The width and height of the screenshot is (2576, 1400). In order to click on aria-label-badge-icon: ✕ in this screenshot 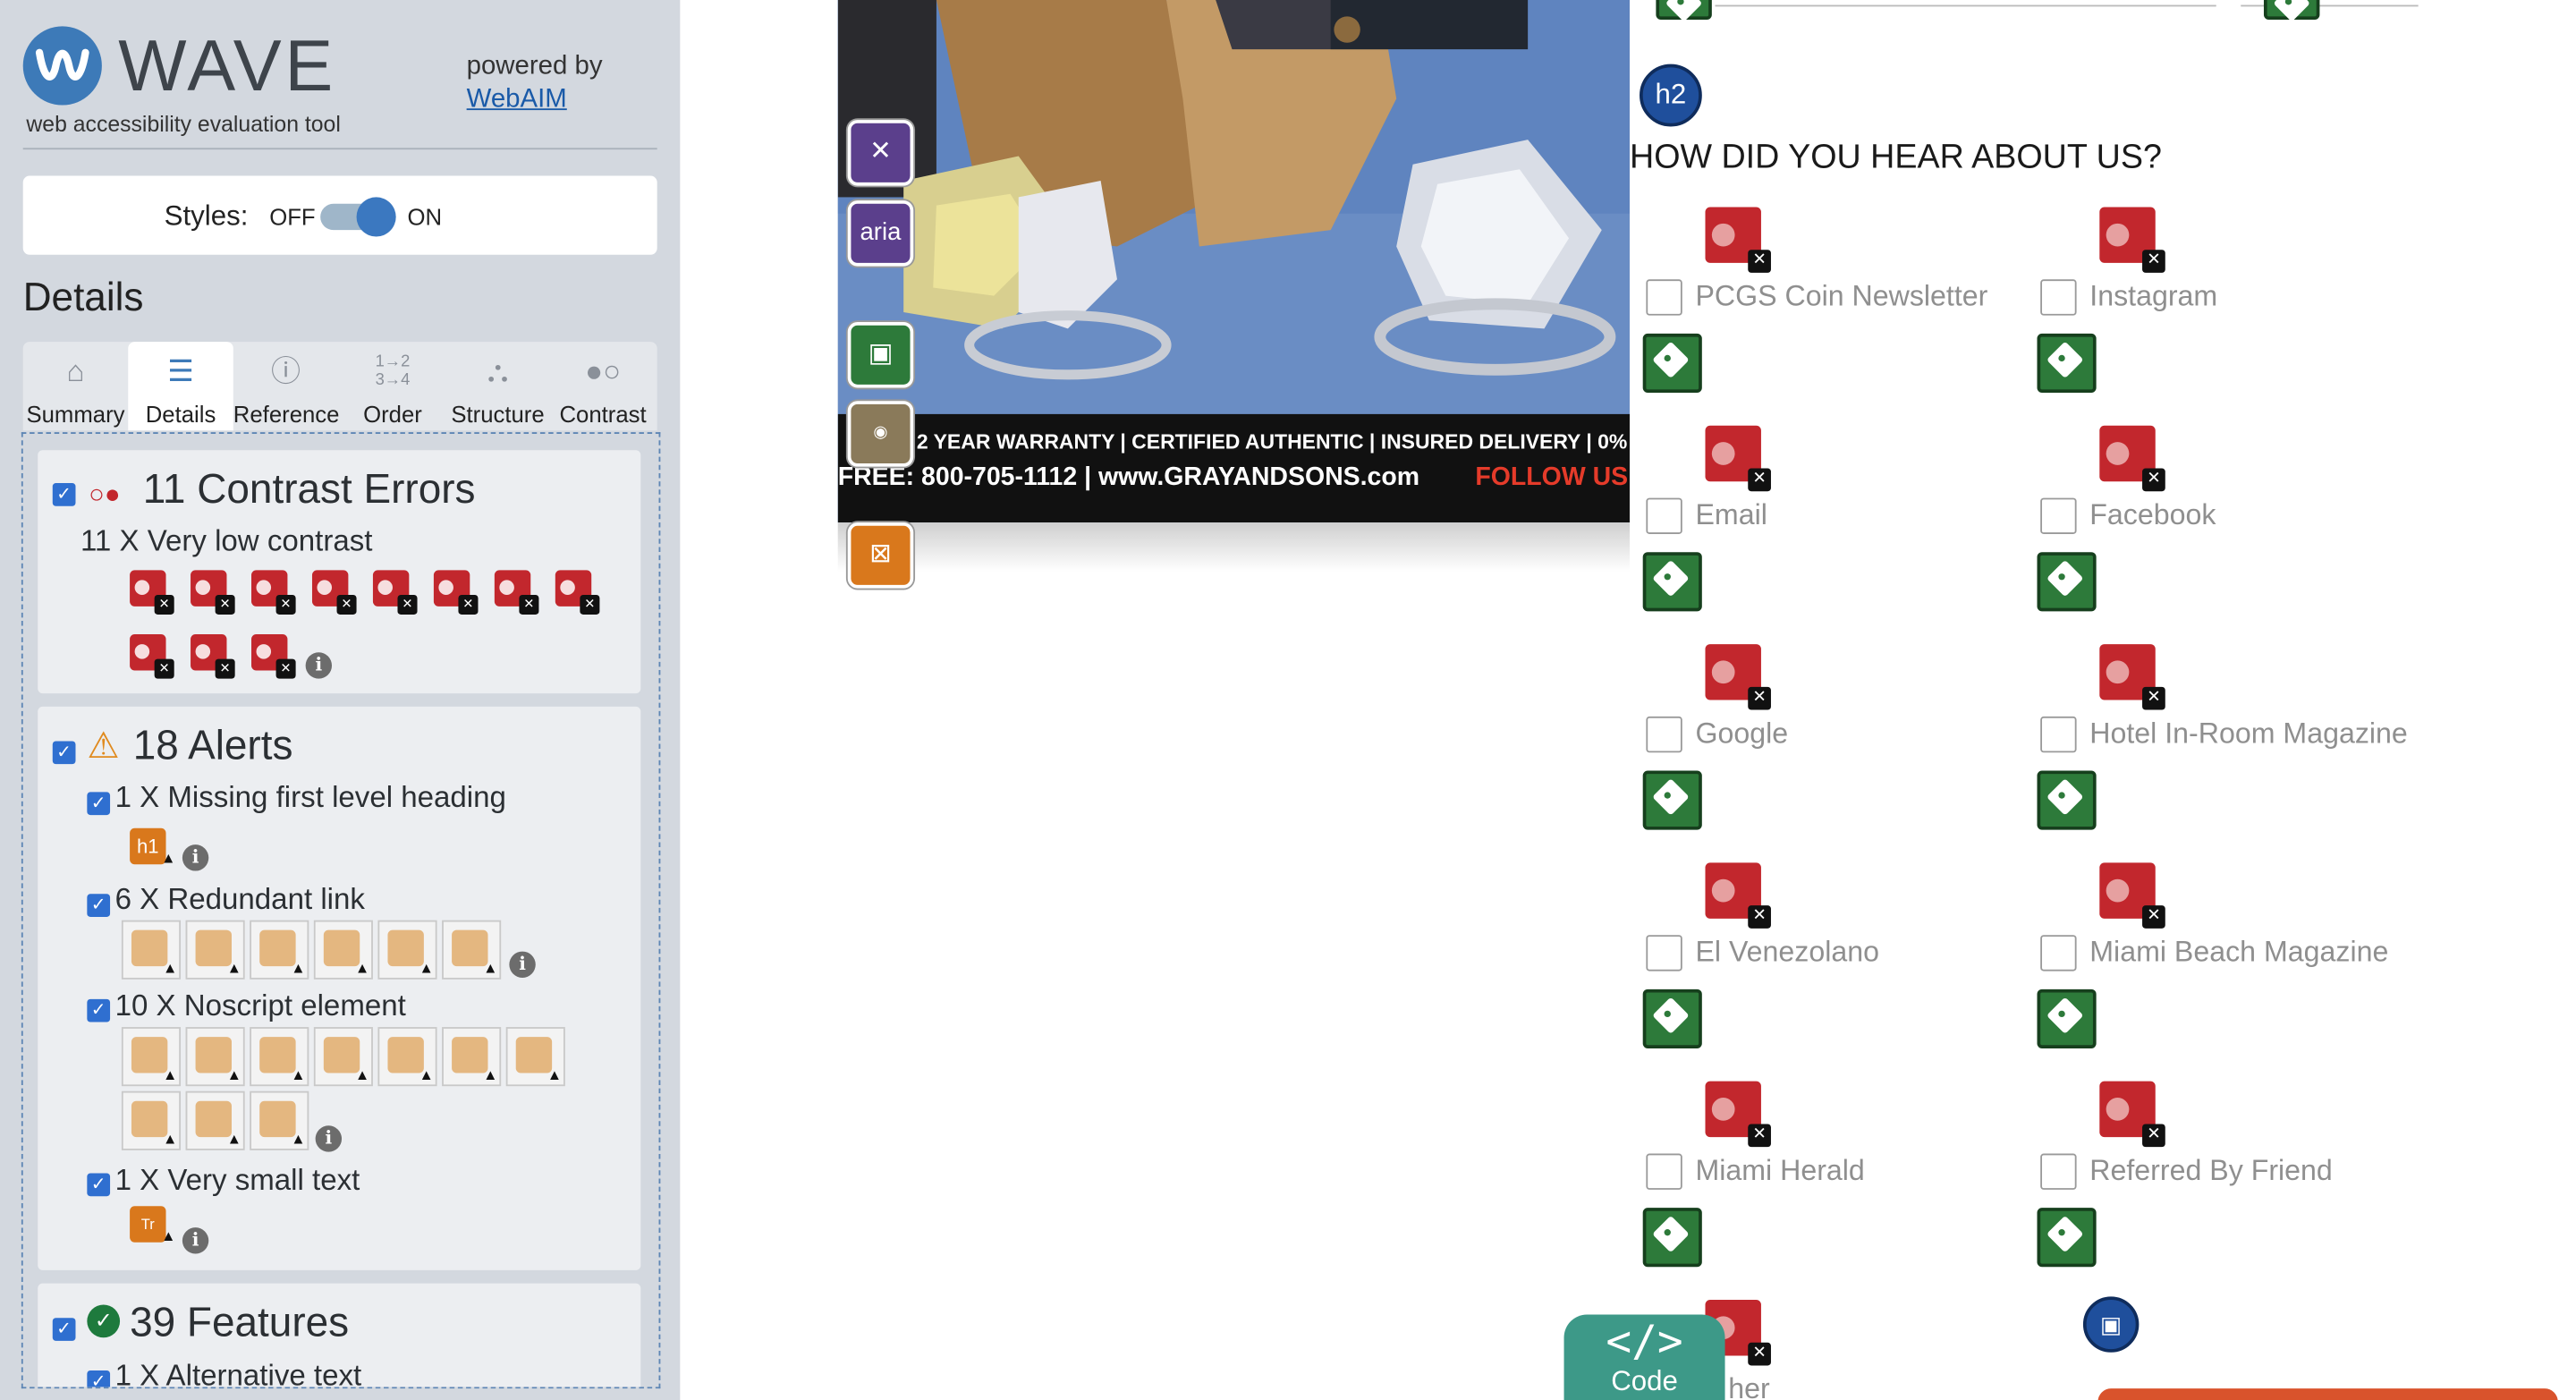, I will do `click(880, 153)`.